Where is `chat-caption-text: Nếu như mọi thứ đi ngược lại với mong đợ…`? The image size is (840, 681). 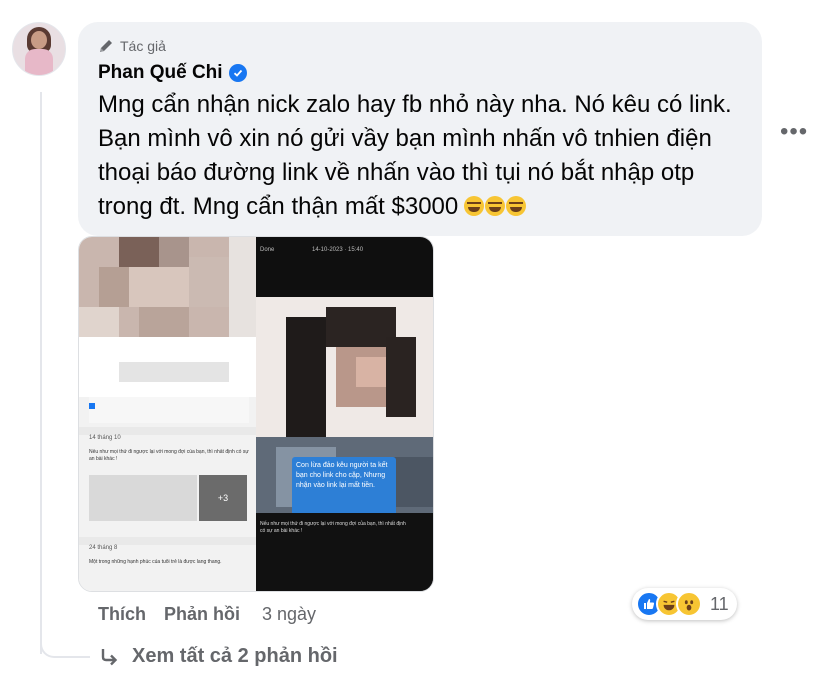
chat-caption-text: Nếu như mọi thứ đi ngược lại với mong đợ… is located at coordinates (333, 527).